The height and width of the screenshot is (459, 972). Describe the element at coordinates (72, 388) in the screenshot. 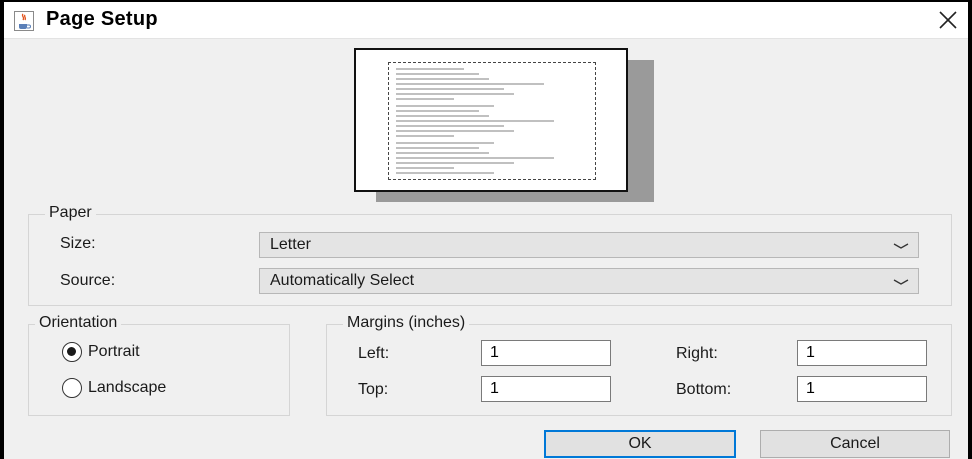

I see `radio-unselected-icon` at that location.